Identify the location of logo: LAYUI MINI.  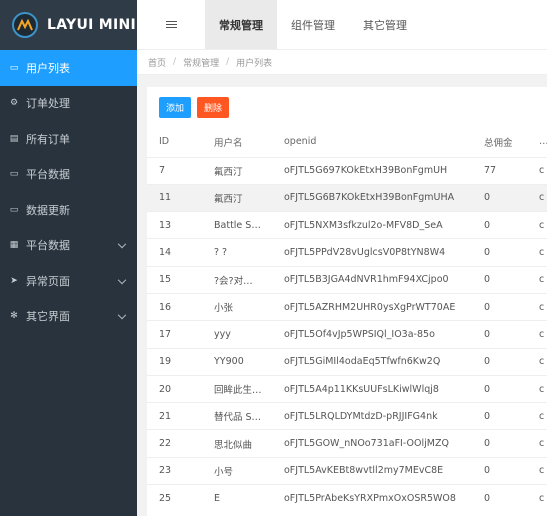
(68, 25).